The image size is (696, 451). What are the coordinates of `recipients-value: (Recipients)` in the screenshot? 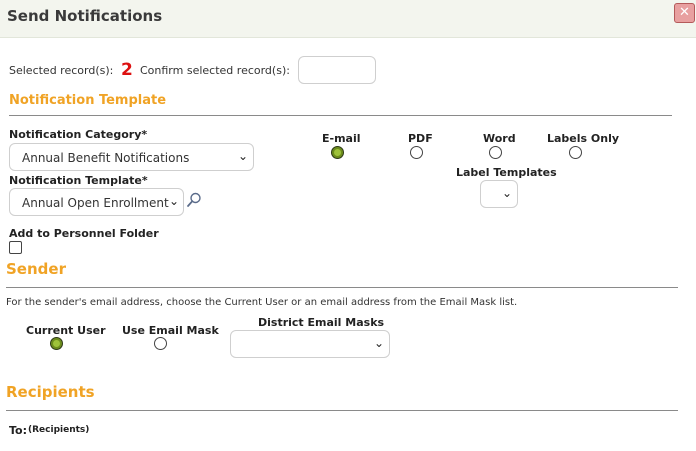 It's located at (59, 430).